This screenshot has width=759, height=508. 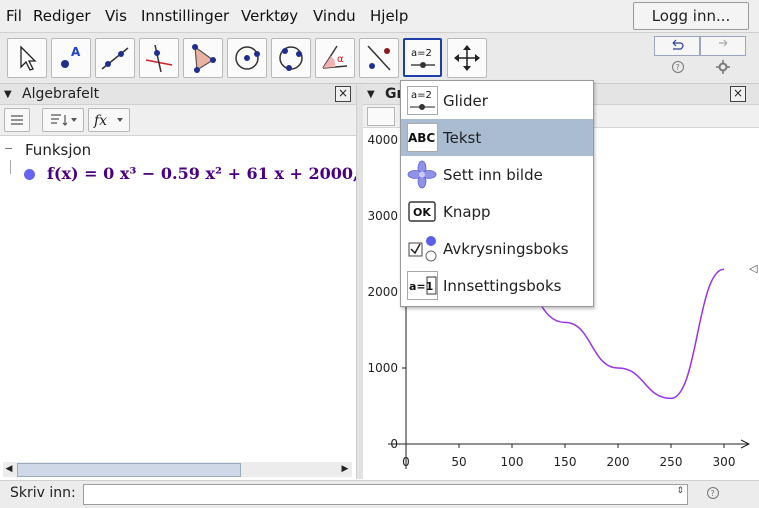 I want to click on toolbar: A α a=2 ?, so click(x=379, y=58).